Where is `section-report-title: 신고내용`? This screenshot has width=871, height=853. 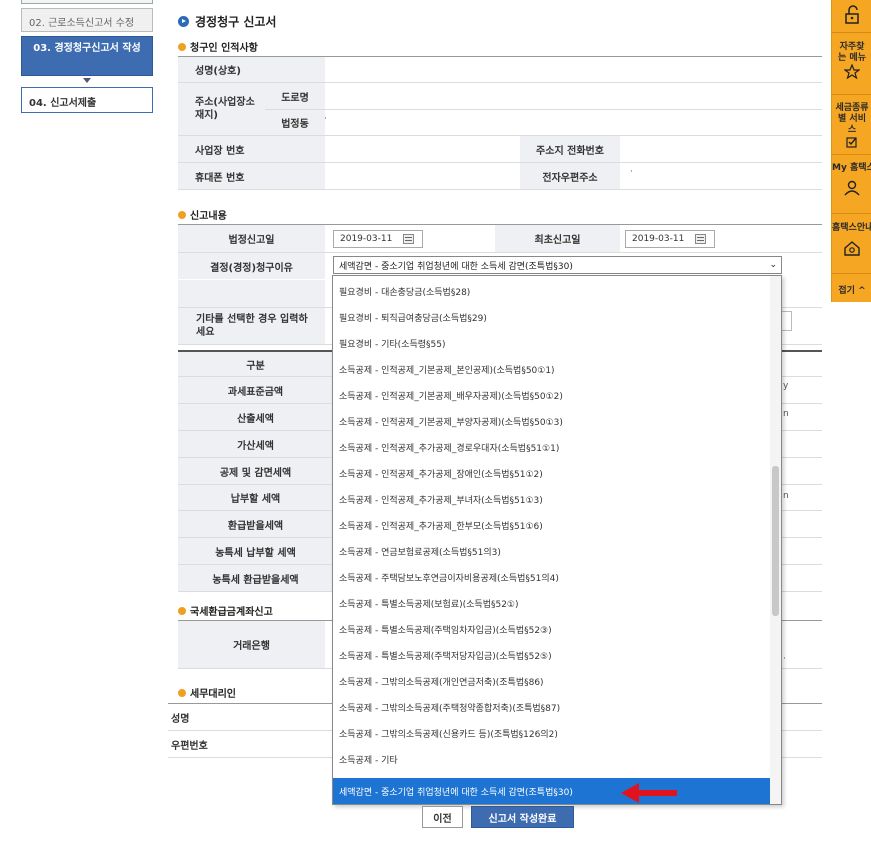 section-report-title: 신고내용 is located at coordinates (202, 214).